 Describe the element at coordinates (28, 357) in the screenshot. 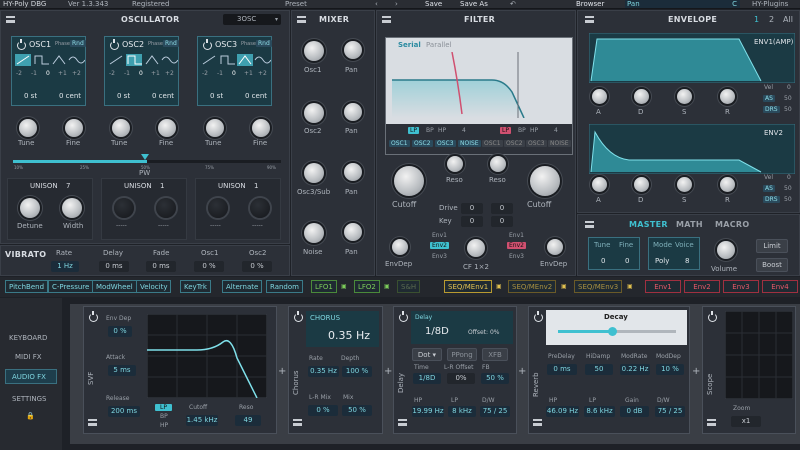

I see `sidebar-item-midifx: MIDI FX` at that location.